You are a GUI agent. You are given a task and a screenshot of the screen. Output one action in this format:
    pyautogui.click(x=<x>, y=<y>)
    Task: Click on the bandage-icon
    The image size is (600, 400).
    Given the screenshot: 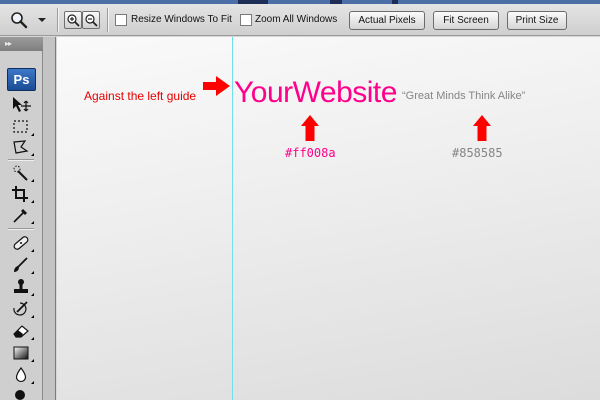 What is the action you would take?
    pyautogui.click(x=21, y=243)
    